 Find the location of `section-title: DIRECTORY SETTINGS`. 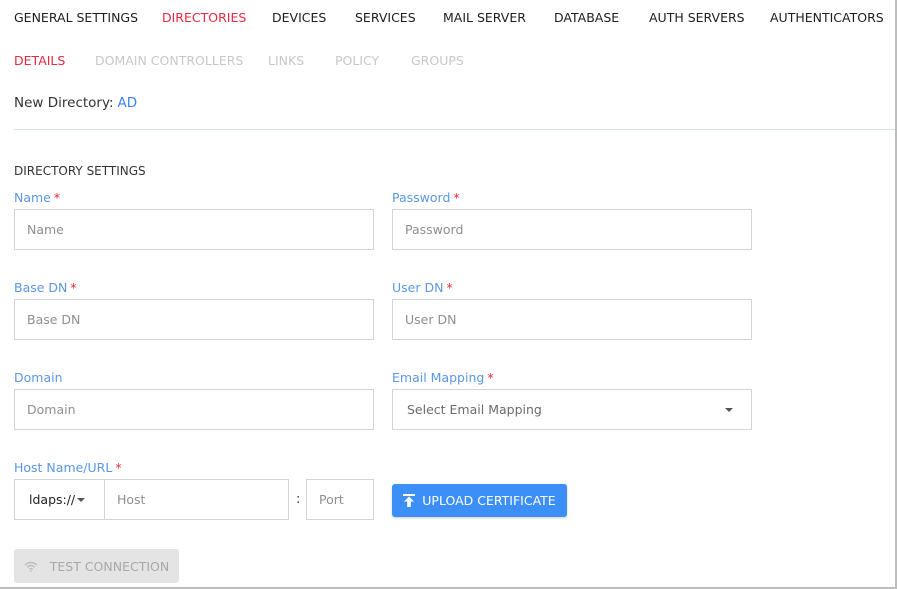

section-title: DIRECTORY SETTINGS is located at coordinates (80, 171).